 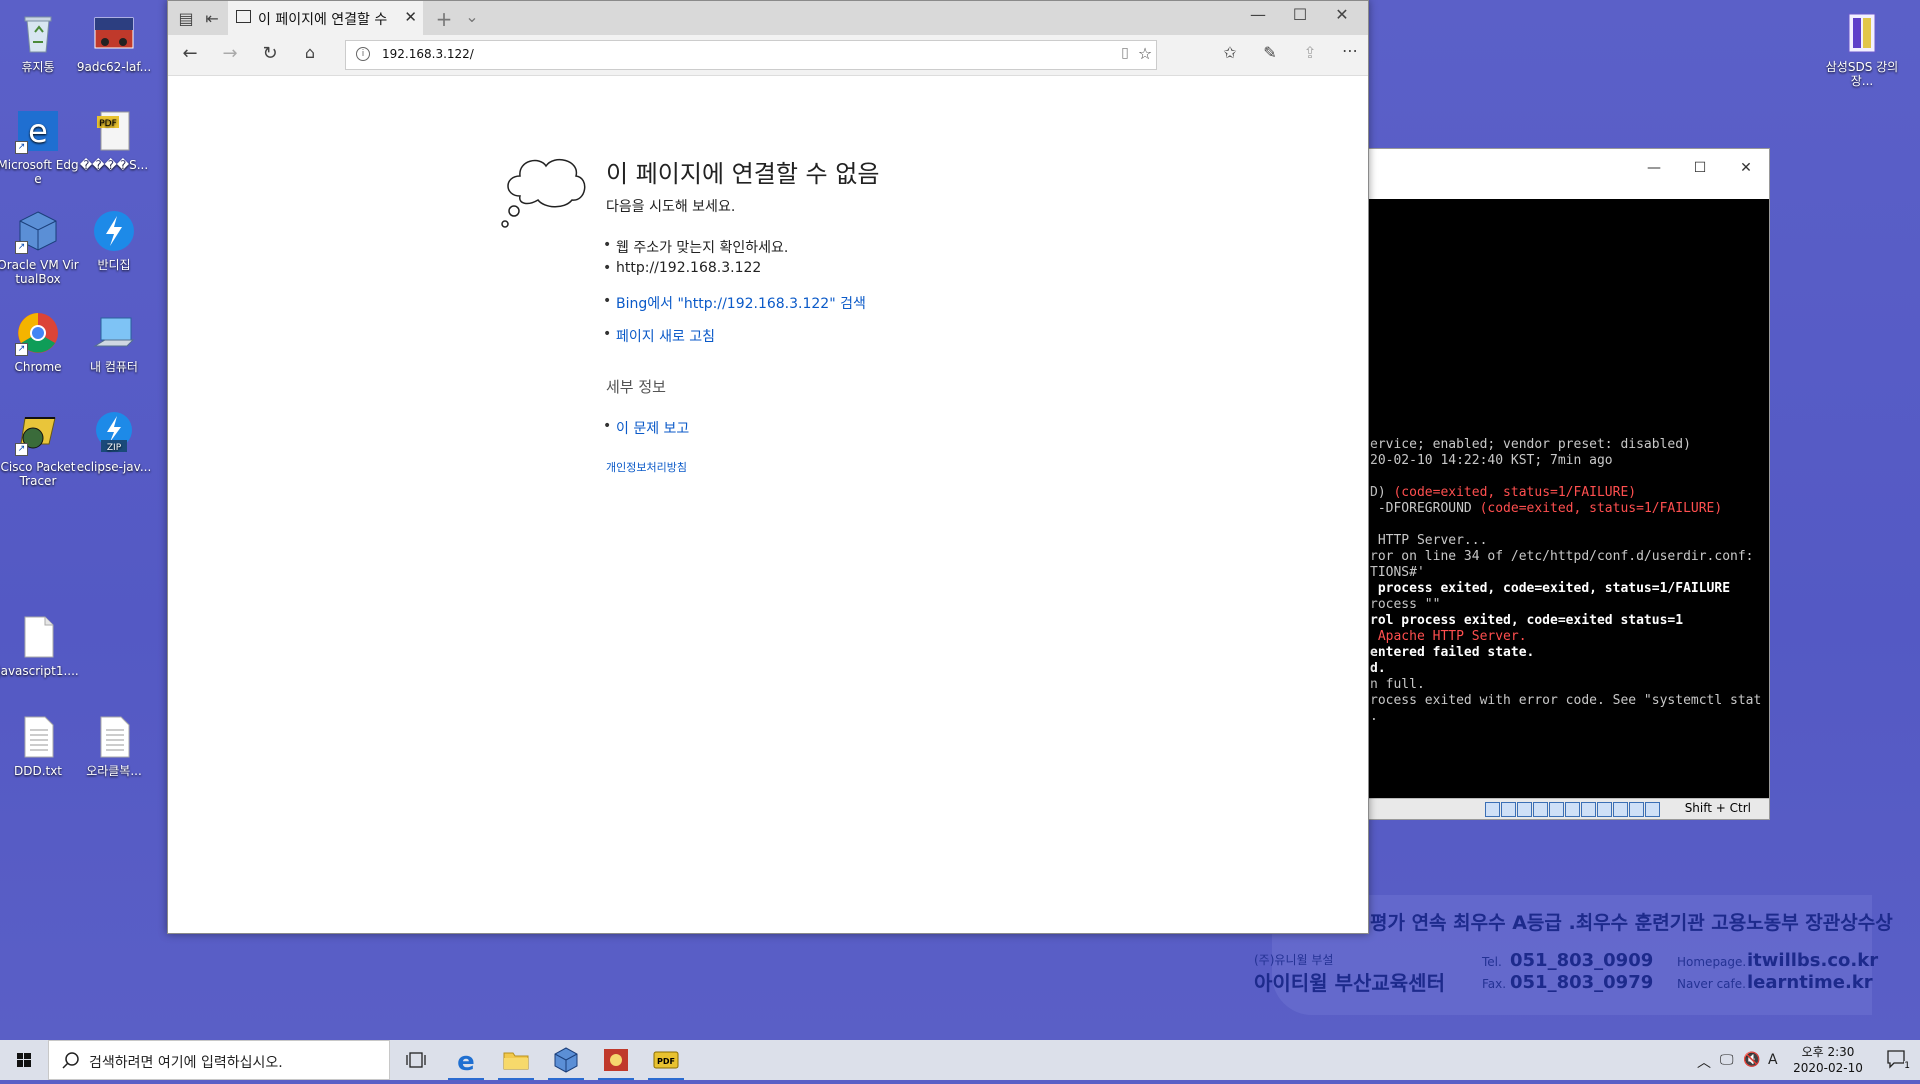 What do you see at coordinates (39, 272) in the screenshot?
I see `desktop-icon-label: Oracle VM VirtualBox` at bounding box center [39, 272].